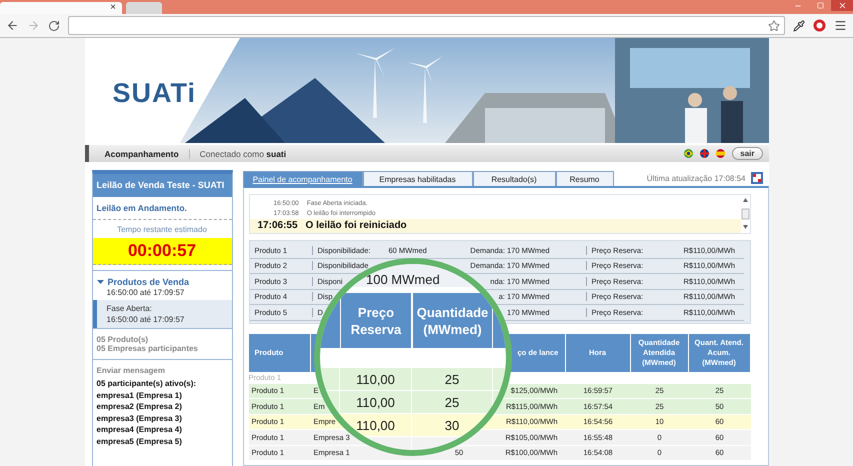 This screenshot has width=853, height=466. What do you see at coordinates (452, 425) in the screenshot?
I see `table-cell: 30` at bounding box center [452, 425].